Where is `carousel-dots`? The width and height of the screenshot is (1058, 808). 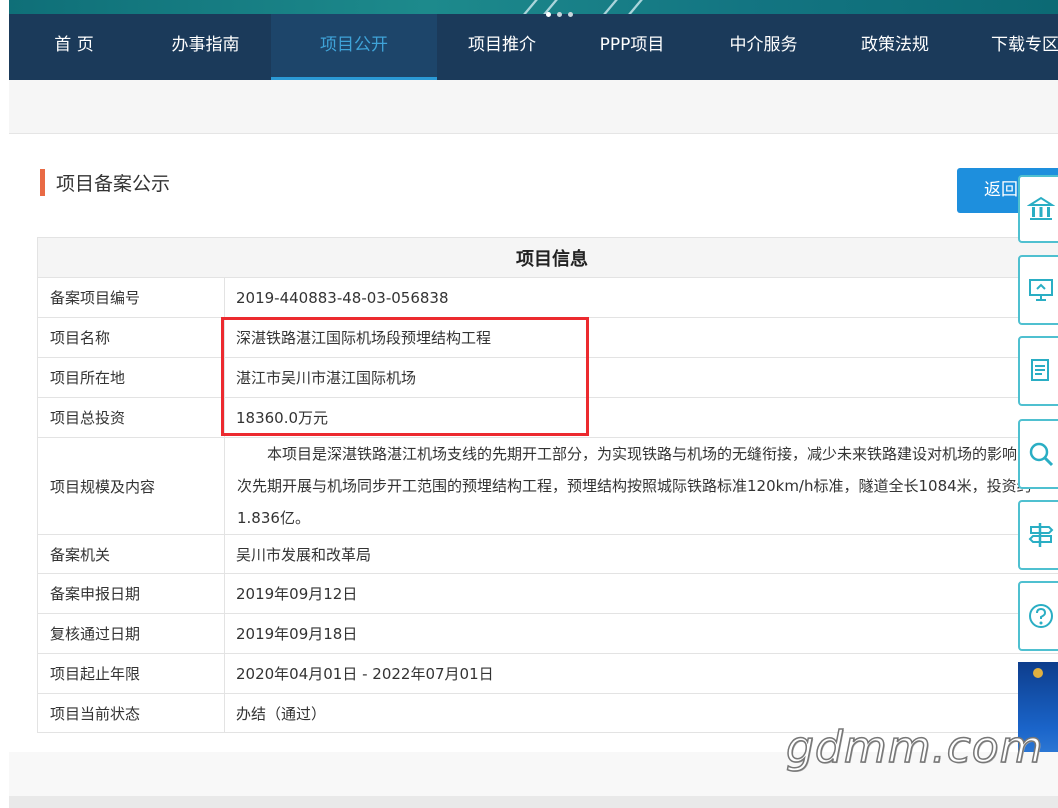
carousel-dots is located at coordinates (559, 14).